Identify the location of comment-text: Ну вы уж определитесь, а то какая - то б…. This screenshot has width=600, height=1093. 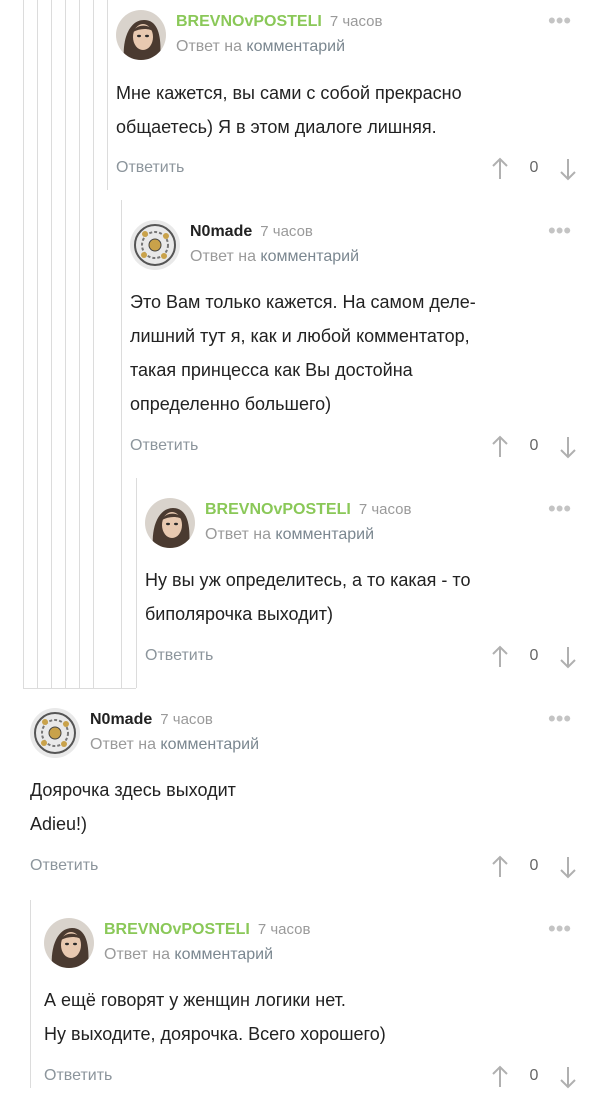
(308, 597).